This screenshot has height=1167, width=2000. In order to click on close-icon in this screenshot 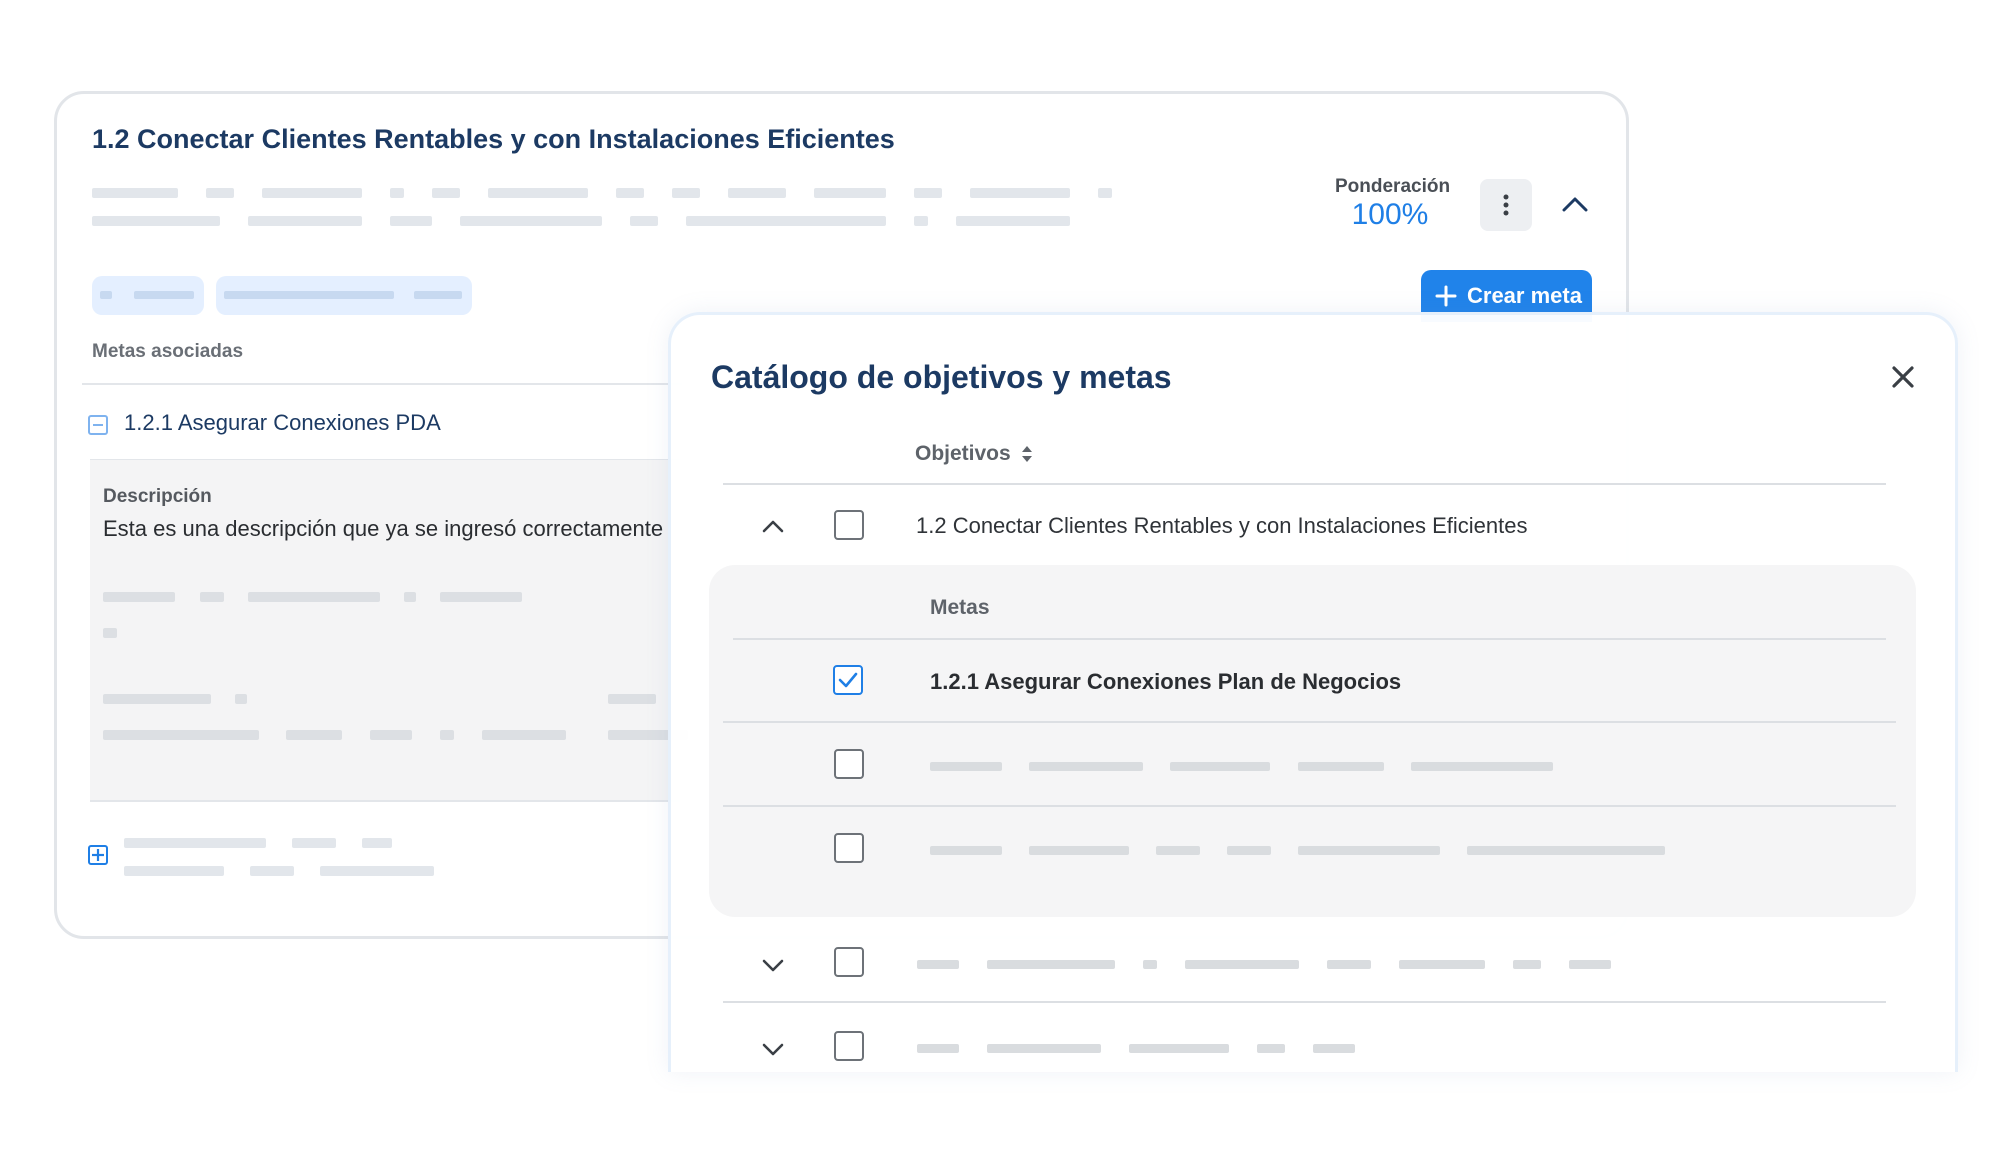, I will do `click(1903, 377)`.